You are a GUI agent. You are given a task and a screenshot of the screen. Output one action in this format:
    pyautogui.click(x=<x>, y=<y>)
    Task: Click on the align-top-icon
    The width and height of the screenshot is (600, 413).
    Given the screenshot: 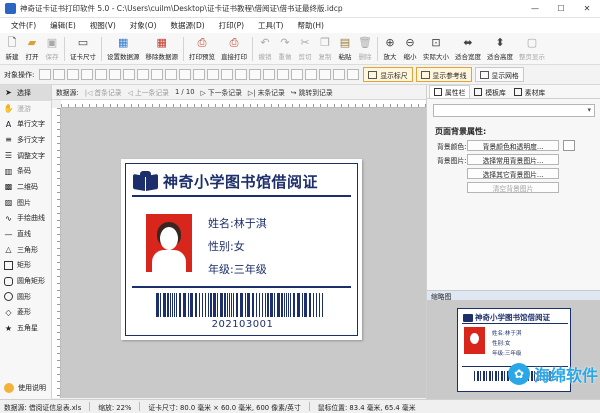 What is the action you would take?
    pyautogui.click(x=87, y=74)
    